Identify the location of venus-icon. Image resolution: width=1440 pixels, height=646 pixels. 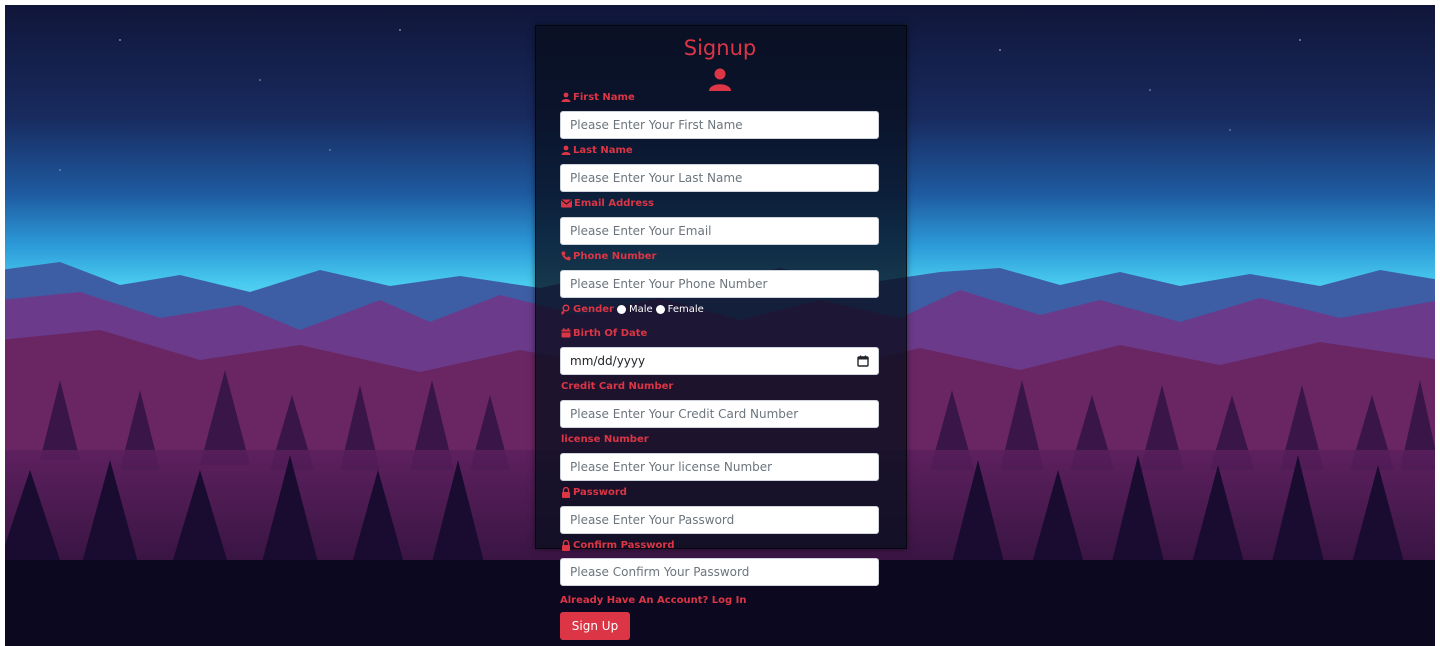
(565, 309).